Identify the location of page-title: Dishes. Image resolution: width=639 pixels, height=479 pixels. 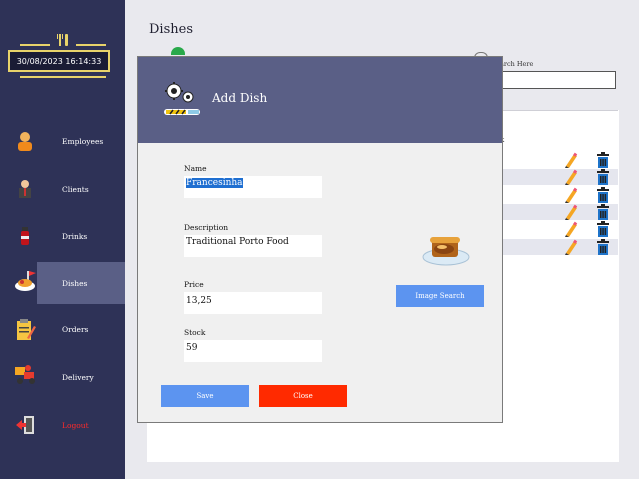
(171, 29).